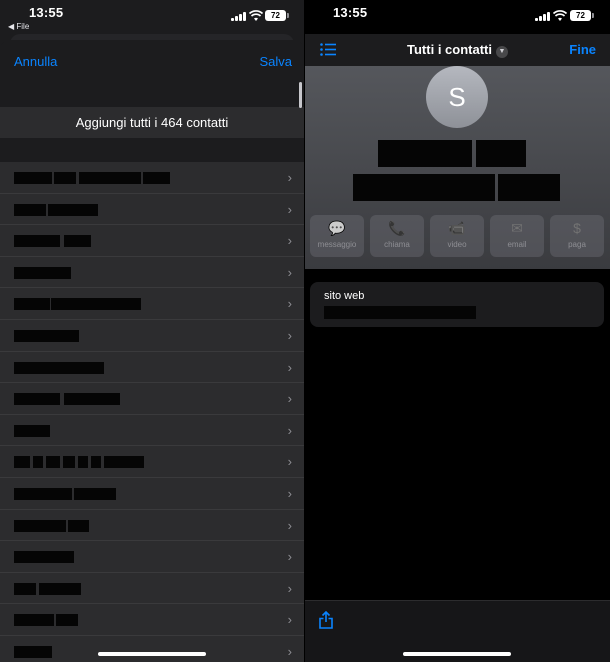  Describe the element at coordinates (35, 61) in the screenshot. I see `cancel-button: Annulla` at that location.